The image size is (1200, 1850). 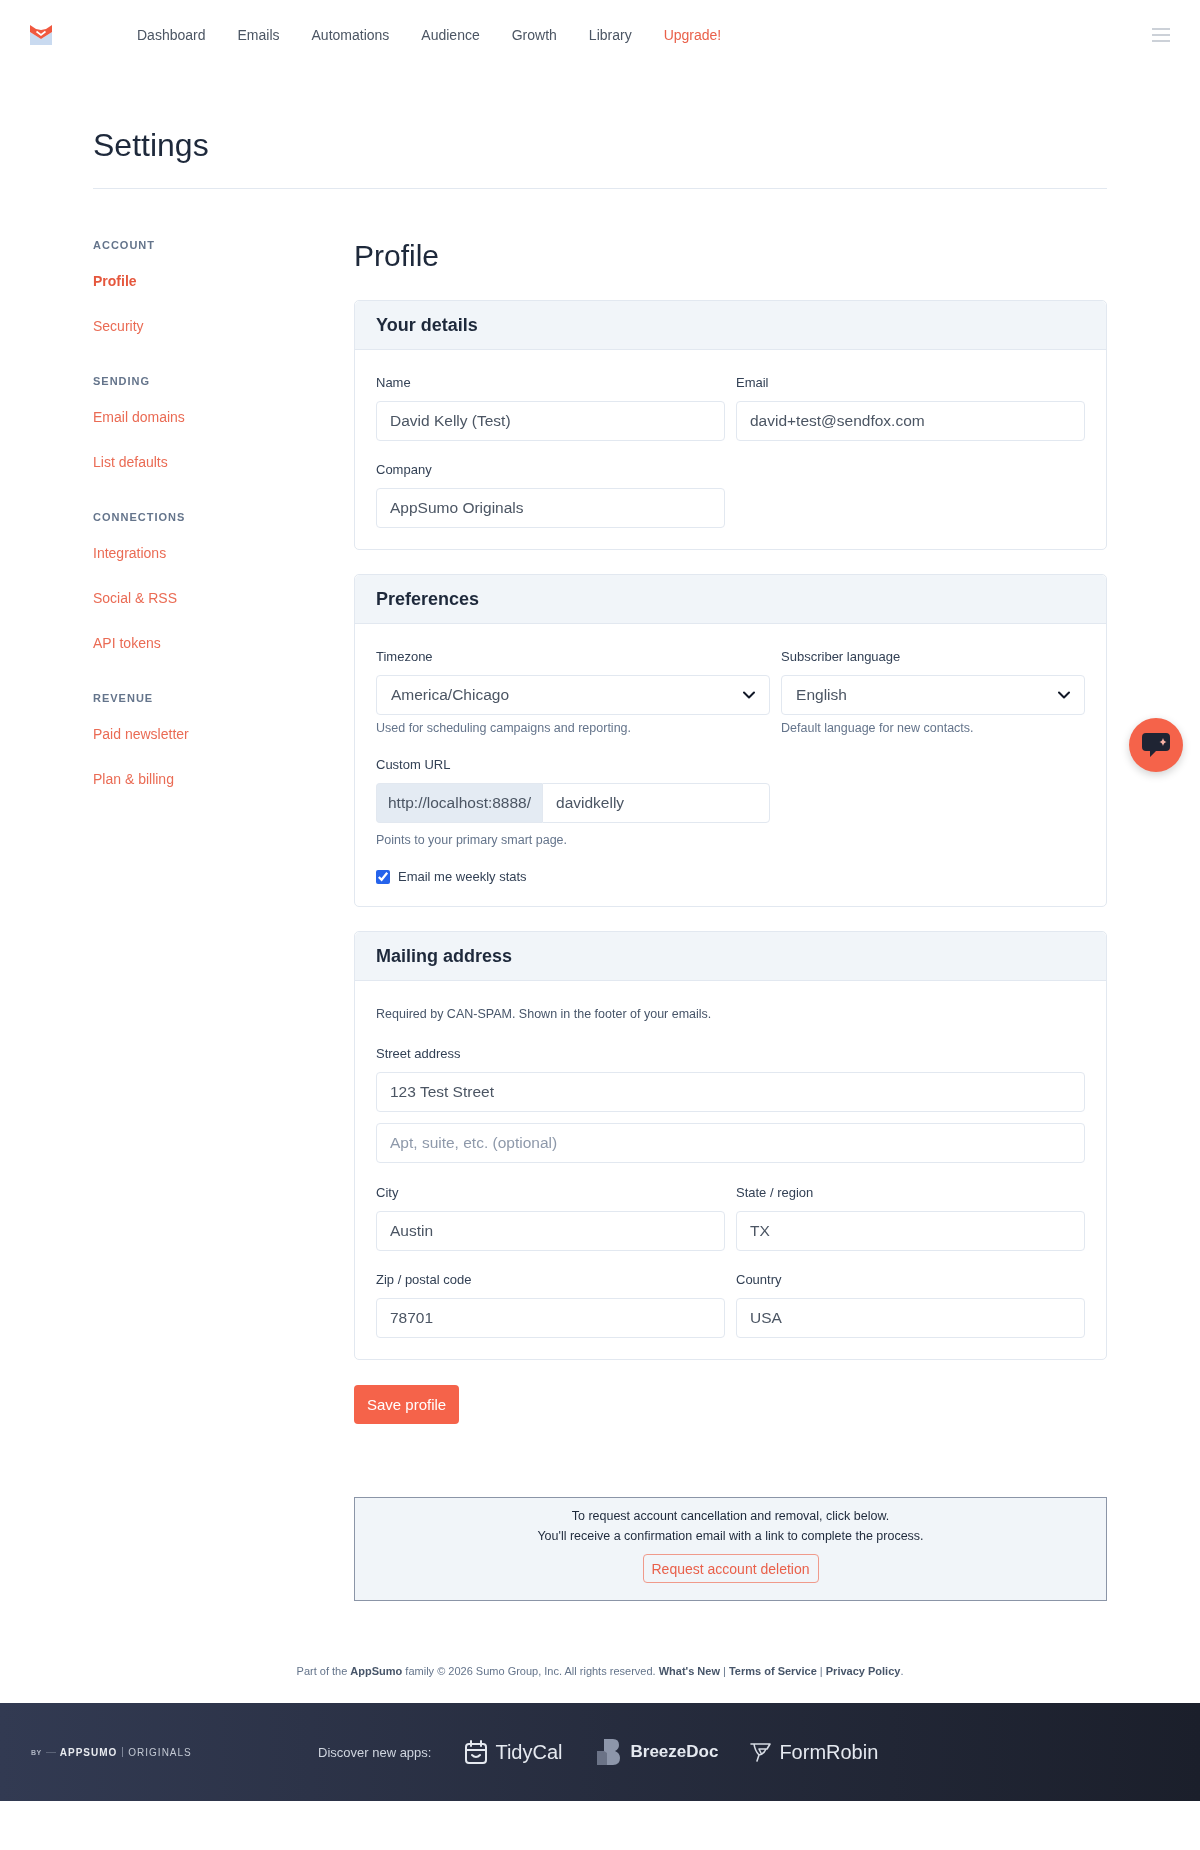 What do you see at coordinates (814, 1752) in the screenshot?
I see `app-link: FormRobin` at bounding box center [814, 1752].